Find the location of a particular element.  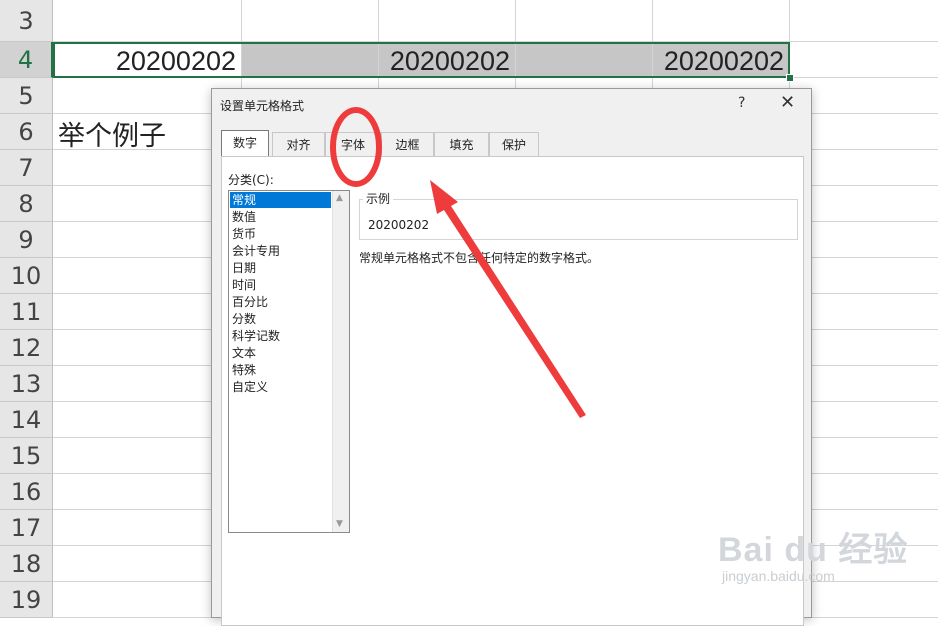

category-item: 日期 is located at coordinates (280, 268).